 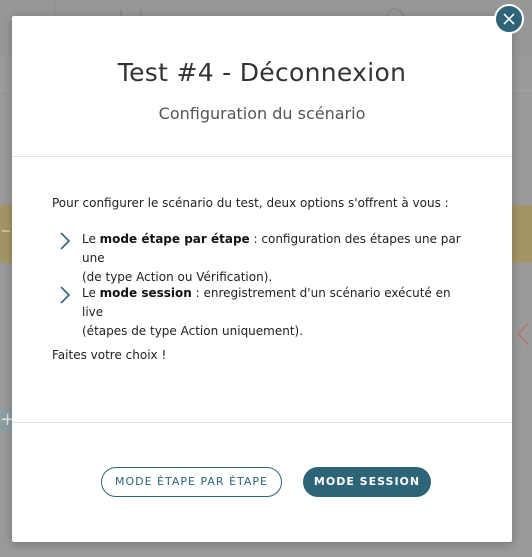 What do you see at coordinates (6, 231) in the screenshot?
I see `background-band-mark` at bounding box center [6, 231].